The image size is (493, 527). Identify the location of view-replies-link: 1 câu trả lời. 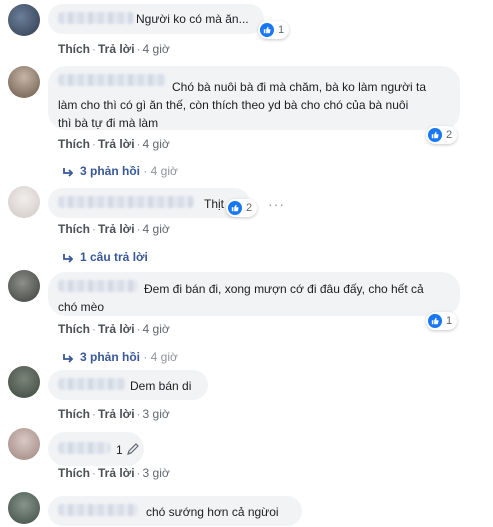
(105, 257).